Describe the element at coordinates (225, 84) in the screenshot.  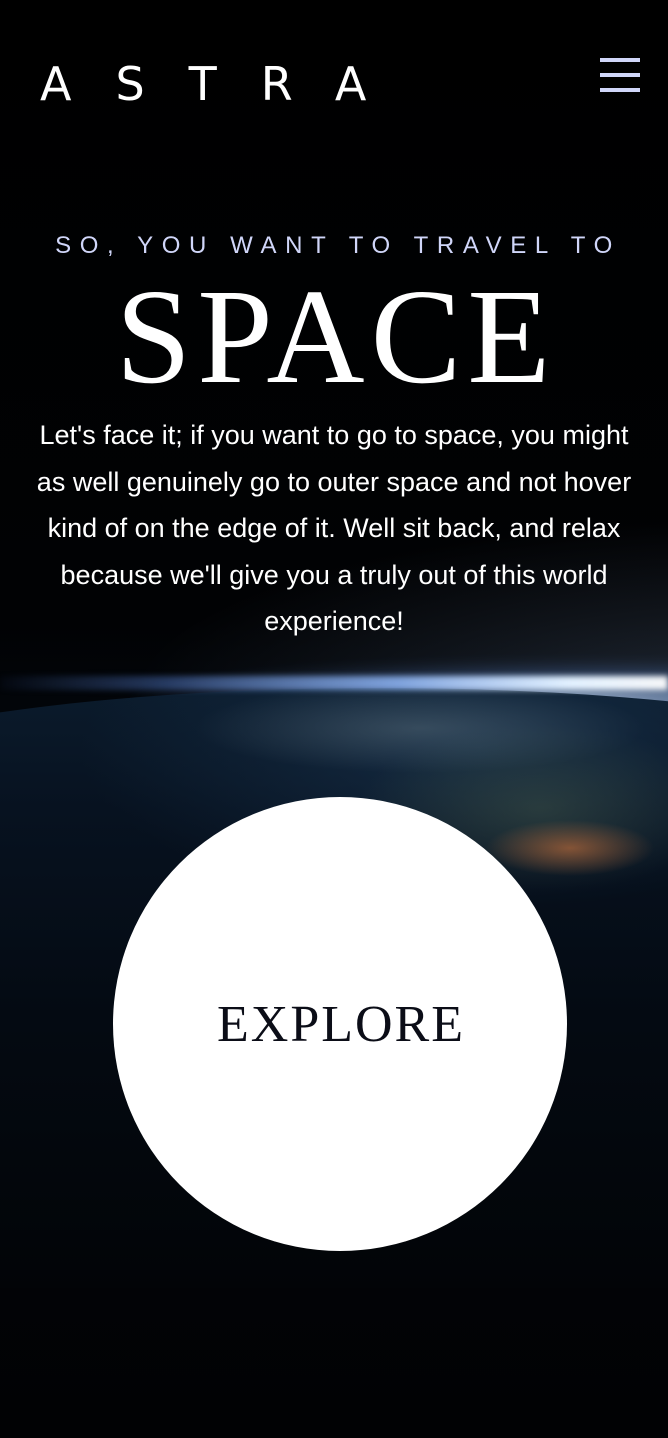
I see `site-logo: ASTRA` at that location.